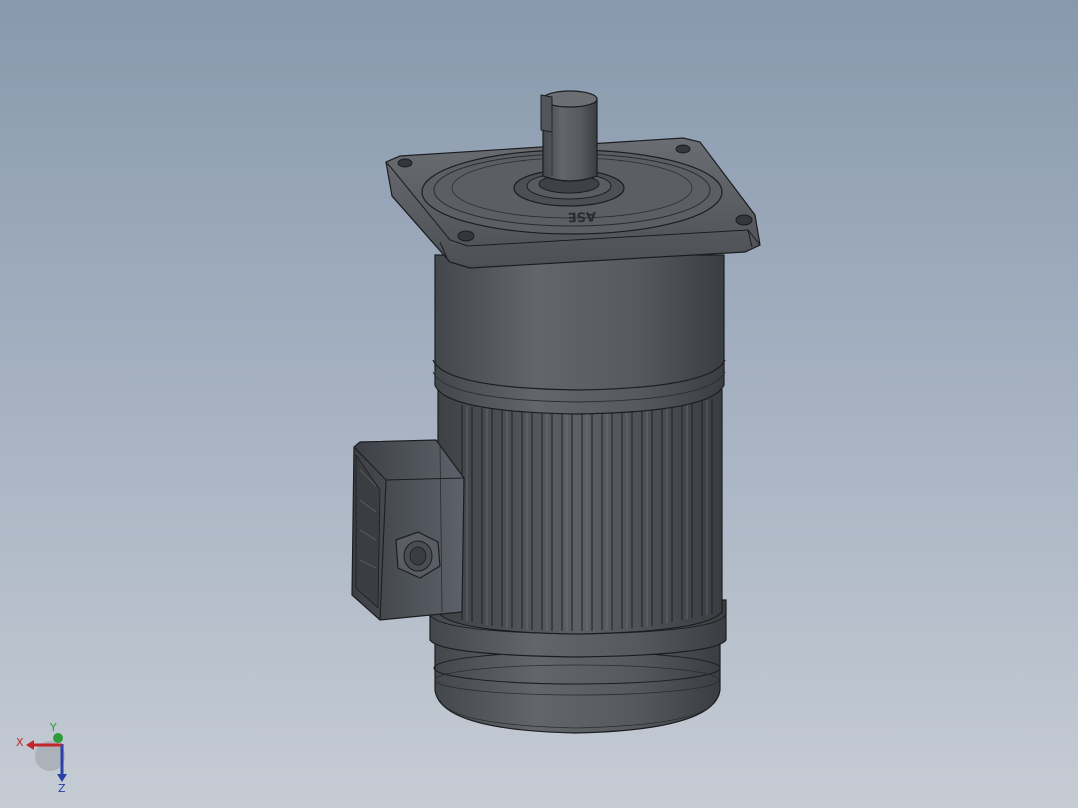 The image size is (1078, 808). What do you see at coordinates (466, 236) in the screenshot?
I see `flange-hole-front-left` at bounding box center [466, 236].